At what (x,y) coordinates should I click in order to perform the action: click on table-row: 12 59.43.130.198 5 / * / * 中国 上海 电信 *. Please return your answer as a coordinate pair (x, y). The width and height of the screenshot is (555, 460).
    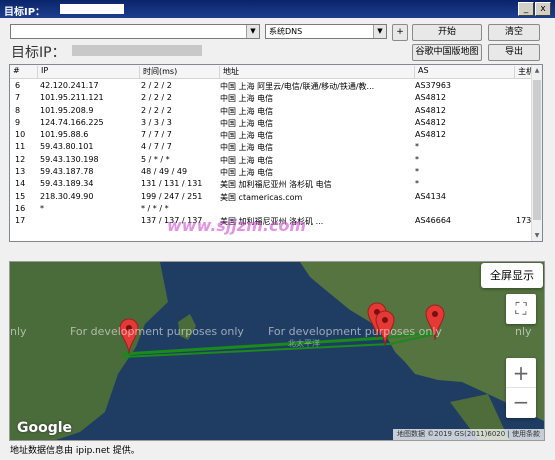
    Looking at the image, I should click on (276, 160).